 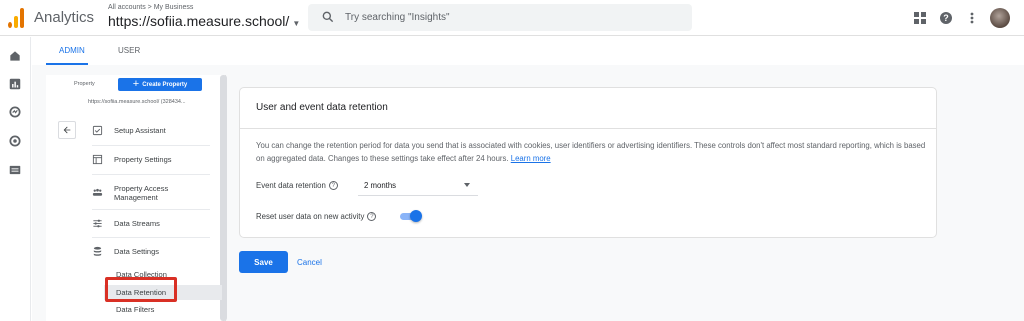 I want to click on apps-grid-icon, so click(x=920, y=18).